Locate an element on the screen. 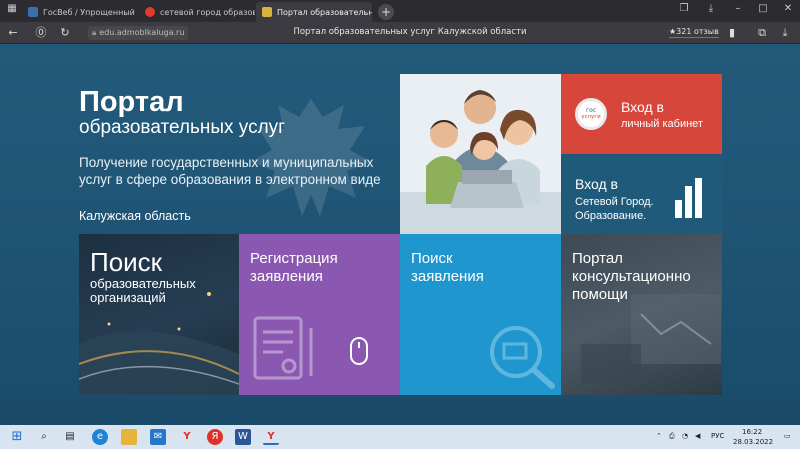 This screenshot has width=800, height=449. hero-title-line1: Портал is located at coordinates (131, 102).